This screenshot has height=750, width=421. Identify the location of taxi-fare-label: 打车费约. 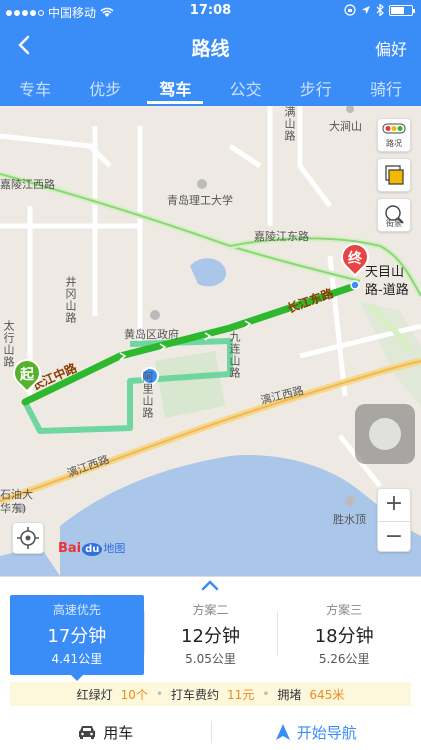
(195, 694).